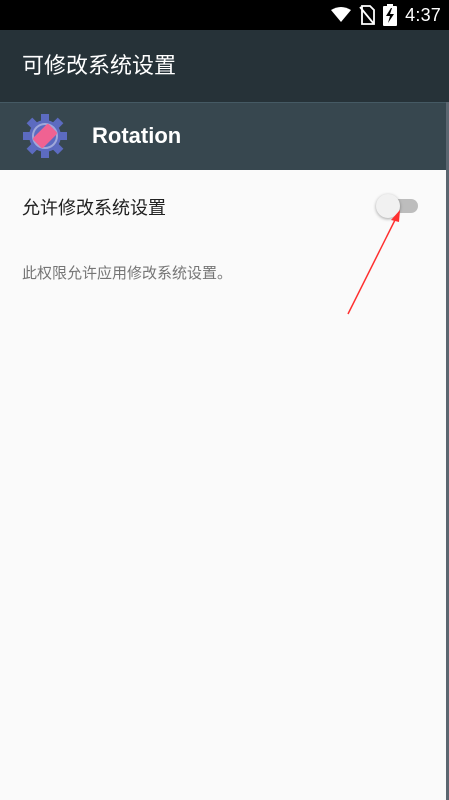 Image resolution: width=449 pixels, height=800 pixels. What do you see at coordinates (224, 206) in the screenshot?
I see `allow-modify-settings-row: 允许修改系统设置` at bounding box center [224, 206].